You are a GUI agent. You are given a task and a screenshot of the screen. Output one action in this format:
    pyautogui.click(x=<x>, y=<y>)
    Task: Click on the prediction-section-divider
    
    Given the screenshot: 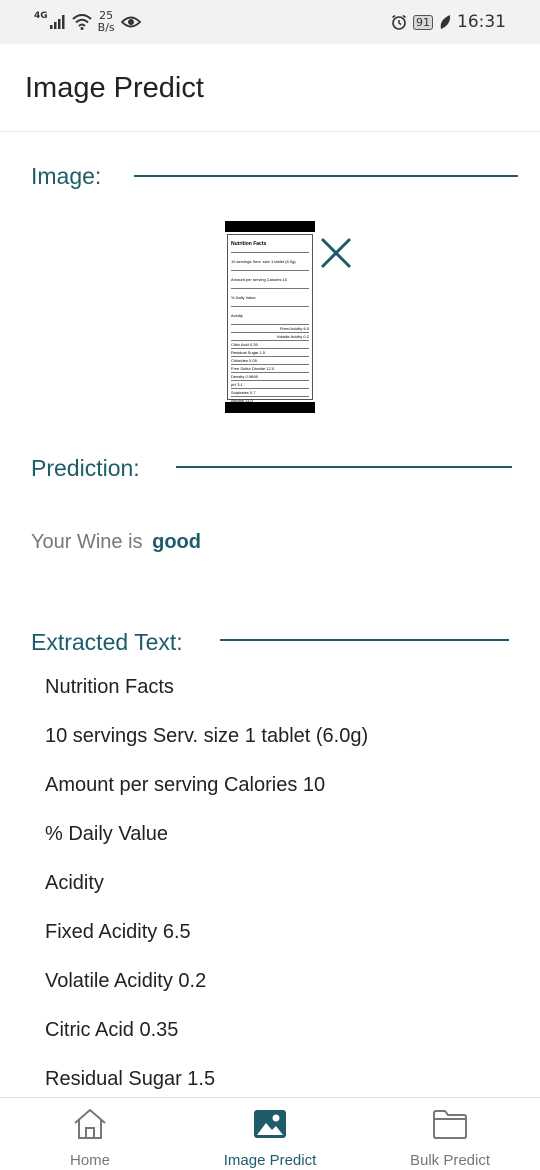 What is the action you would take?
    pyautogui.click(x=344, y=467)
    